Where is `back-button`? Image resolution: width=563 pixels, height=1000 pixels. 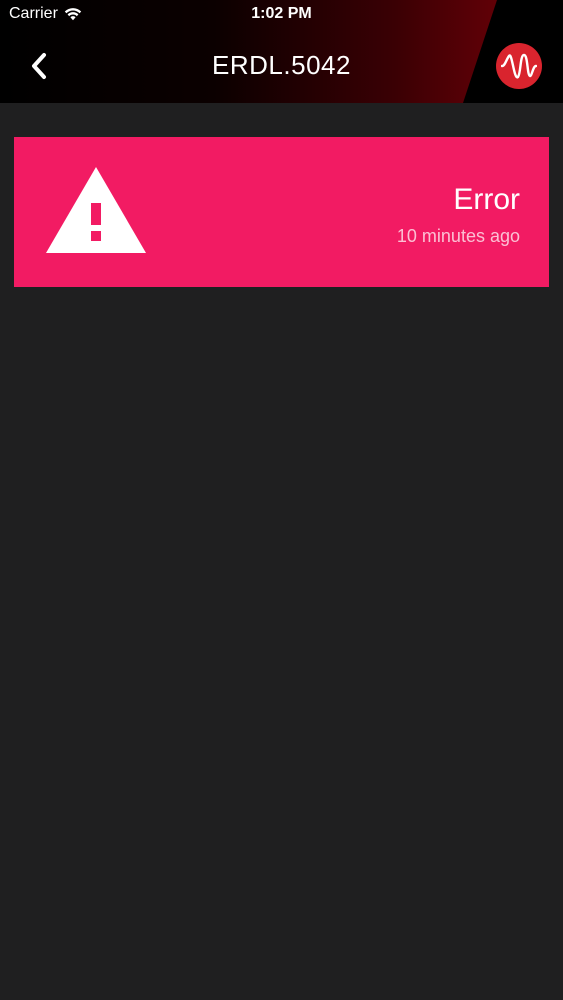
back-button is located at coordinates (39, 66).